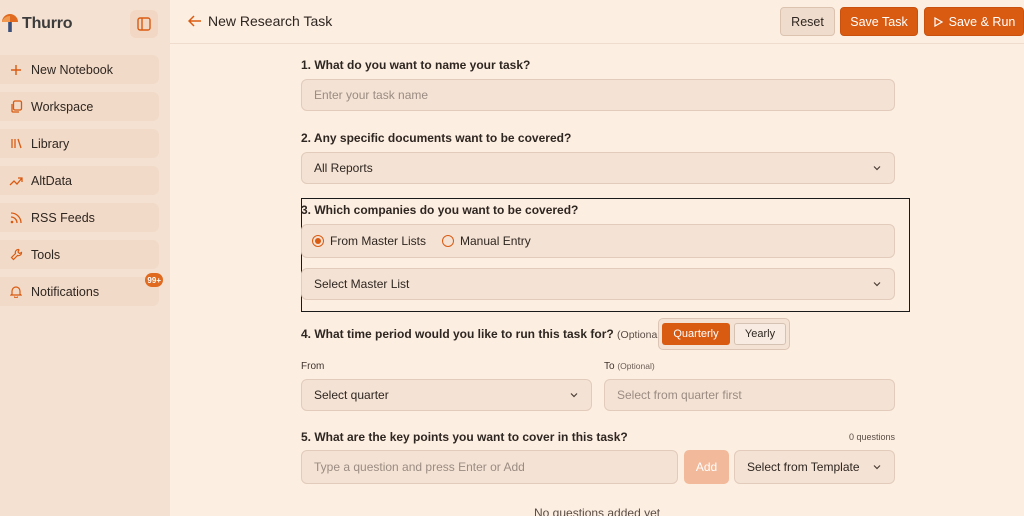  I want to click on sidebar-item-notifications: Notifications 99+, so click(81, 289).